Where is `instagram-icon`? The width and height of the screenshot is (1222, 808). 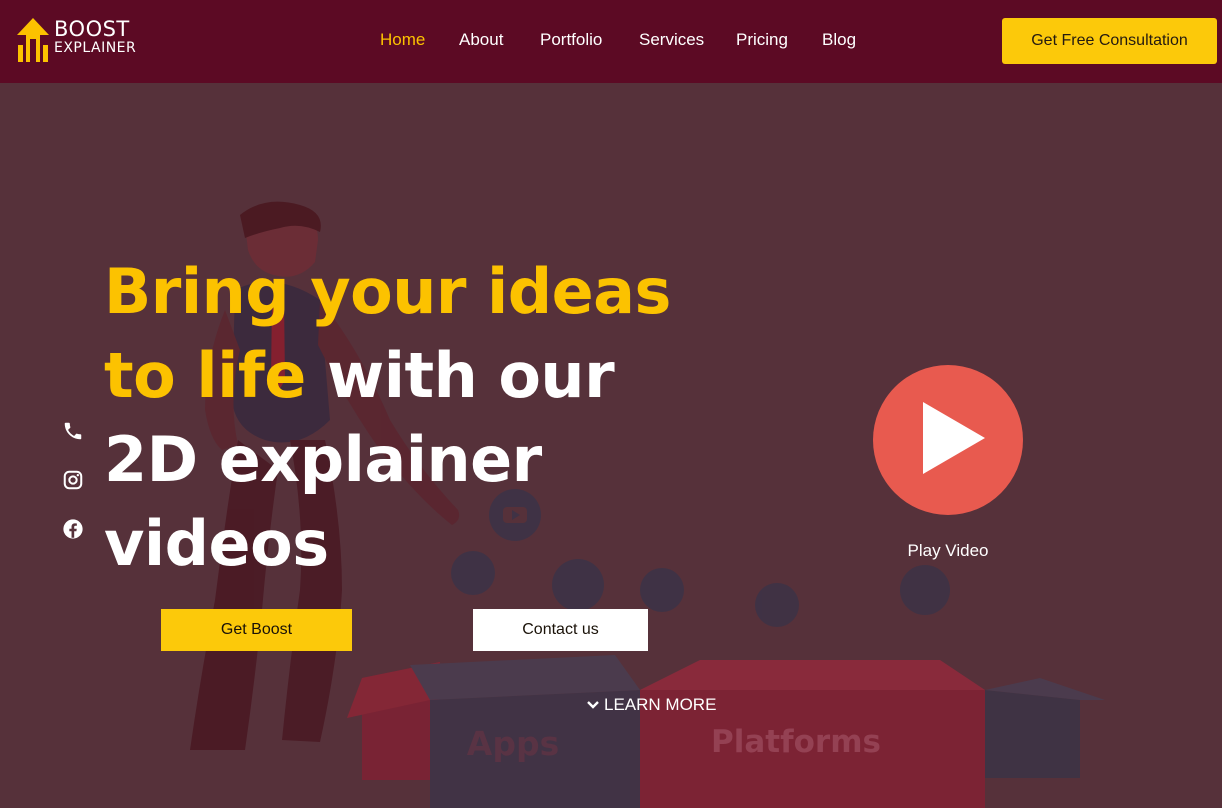 instagram-icon is located at coordinates (73, 480).